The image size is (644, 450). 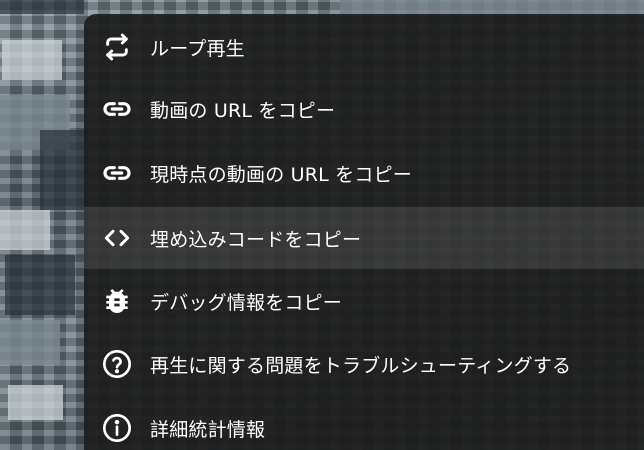 I want to click on menu-item-troubleshoot-playback: 再生に関する問題をトラブルシューティングする, so click(x=364, y=364).